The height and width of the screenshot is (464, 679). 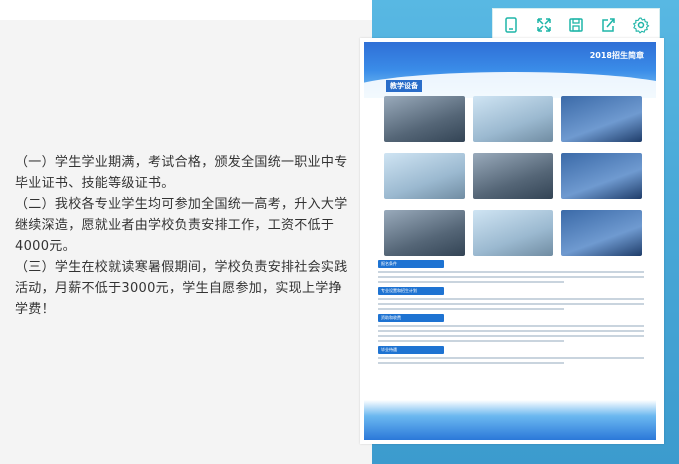 What do you see at coordinates (510, 77) in the screenshot?
I see `poster-header: 2018招生简章 教学设备` at bounding box center [510, 77].